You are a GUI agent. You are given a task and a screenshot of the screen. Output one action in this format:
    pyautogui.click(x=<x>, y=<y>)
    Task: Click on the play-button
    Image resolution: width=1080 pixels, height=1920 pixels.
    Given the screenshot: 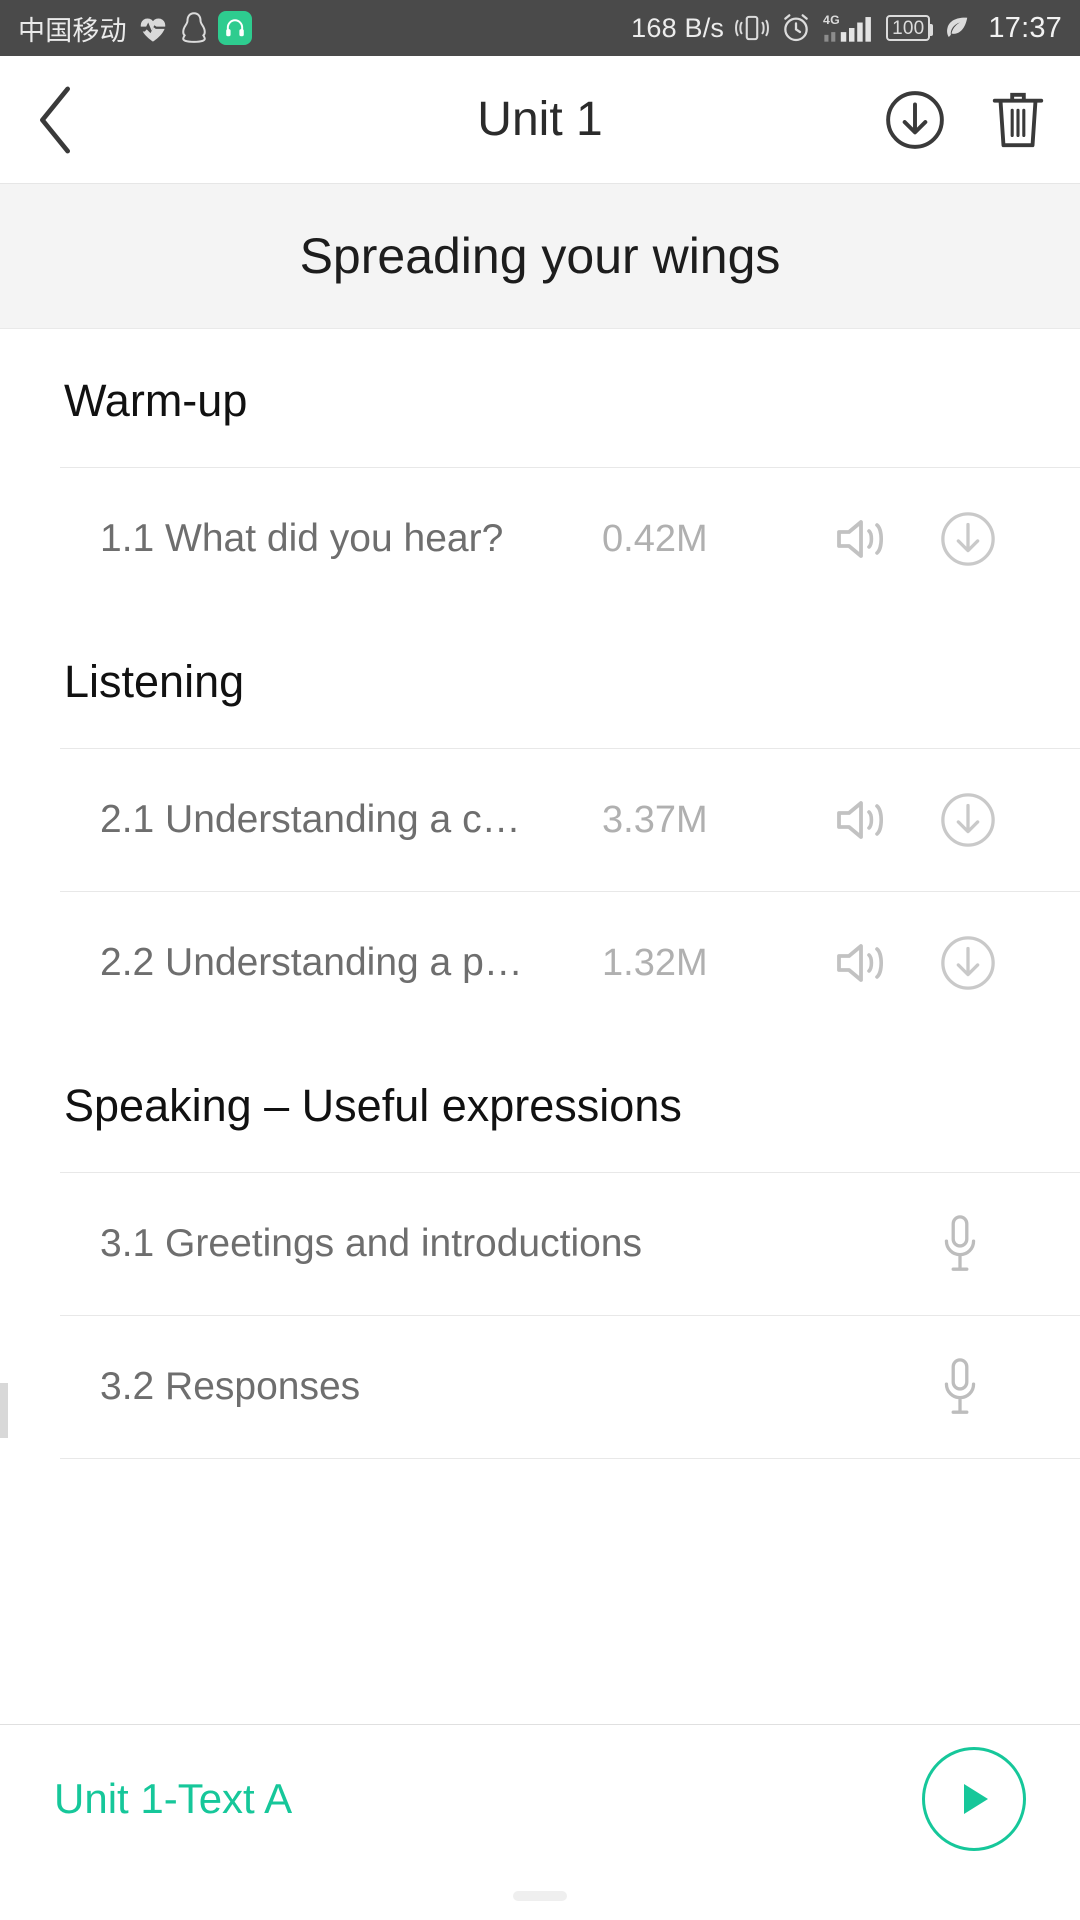 What is the action you would take?
    pyautogui.click(x=974, y=1798)
    